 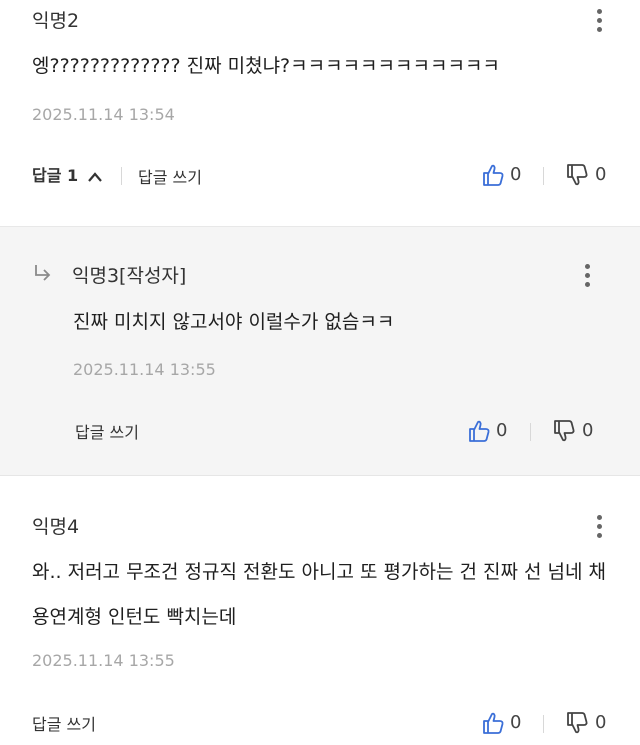 I want to click on comment-body: 엥????????????? 진짜 미쳤냐?ㅋㅋㅋㅋㅋㅋㅋㅋㅋㅋㅋㅋ, so click(x=266, y=66).